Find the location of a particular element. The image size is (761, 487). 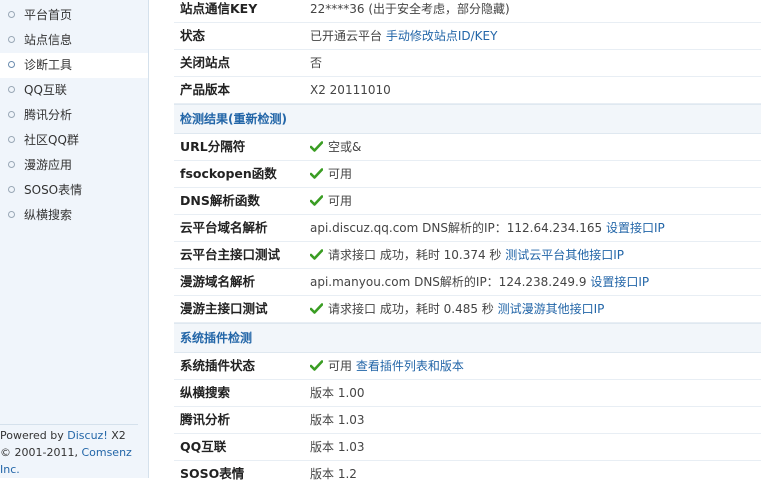

sidebar-item-platform-home: 平台首页 is located at coordinates (74, 15).